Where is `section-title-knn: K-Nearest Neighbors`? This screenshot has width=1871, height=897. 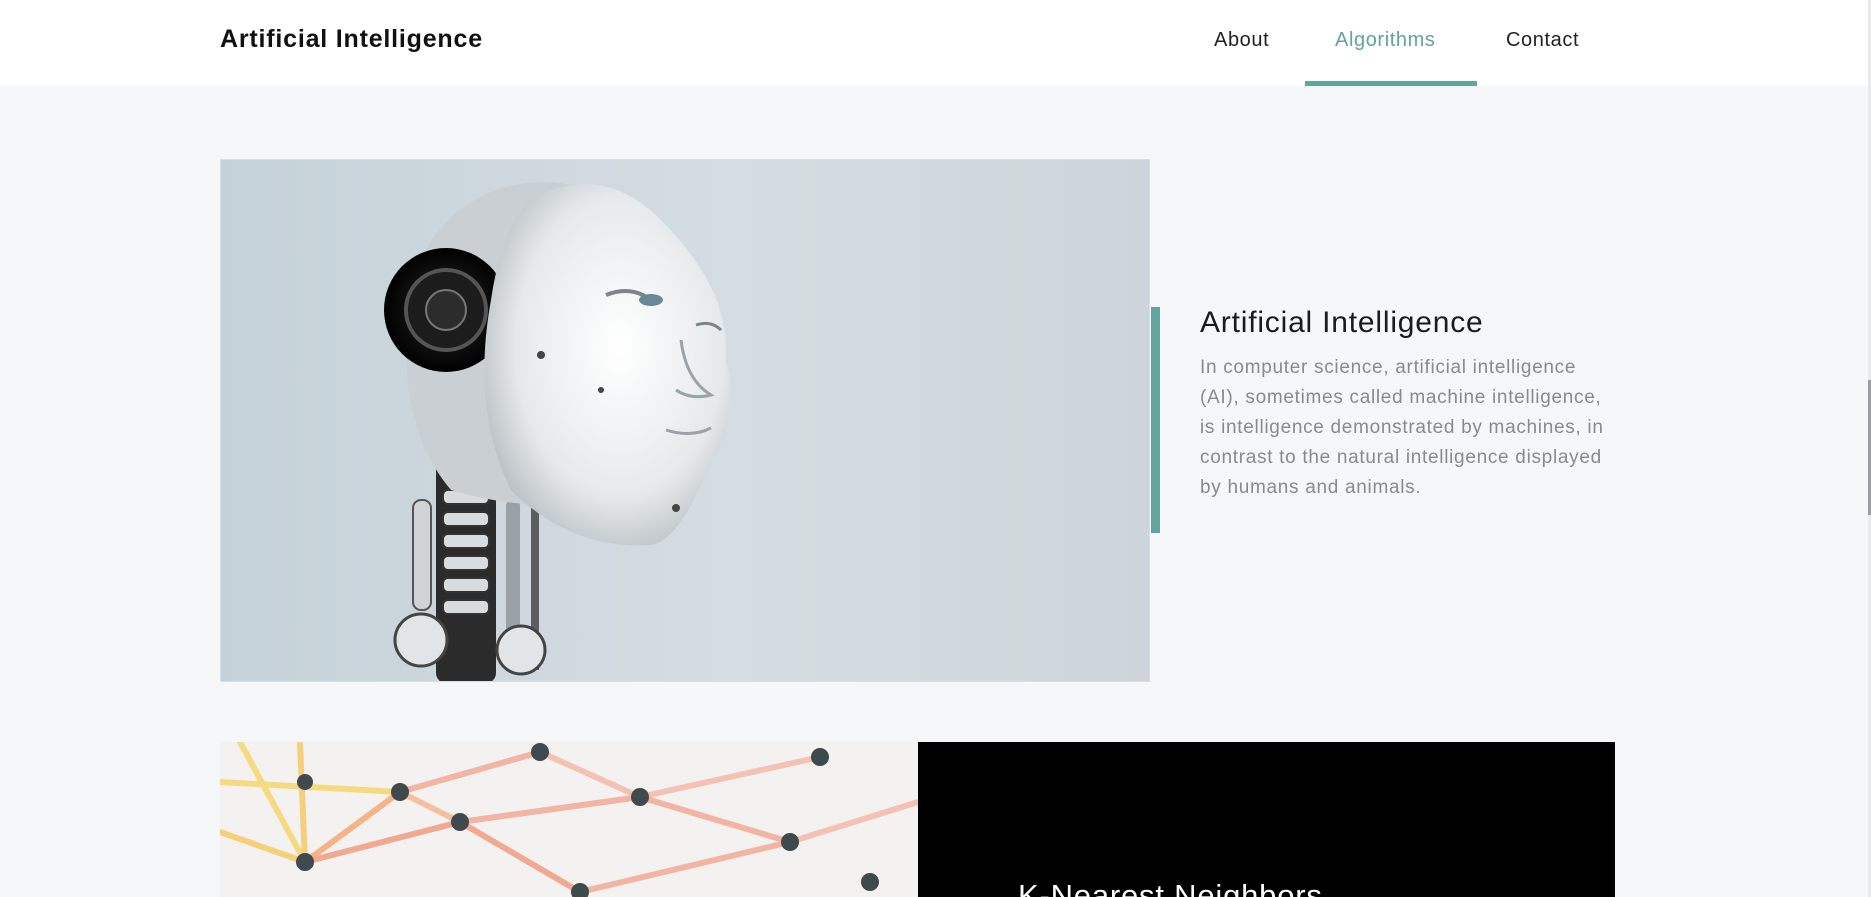 section-title-knn: K-Nearest Neighbors is located at coordinates (1170, 887).